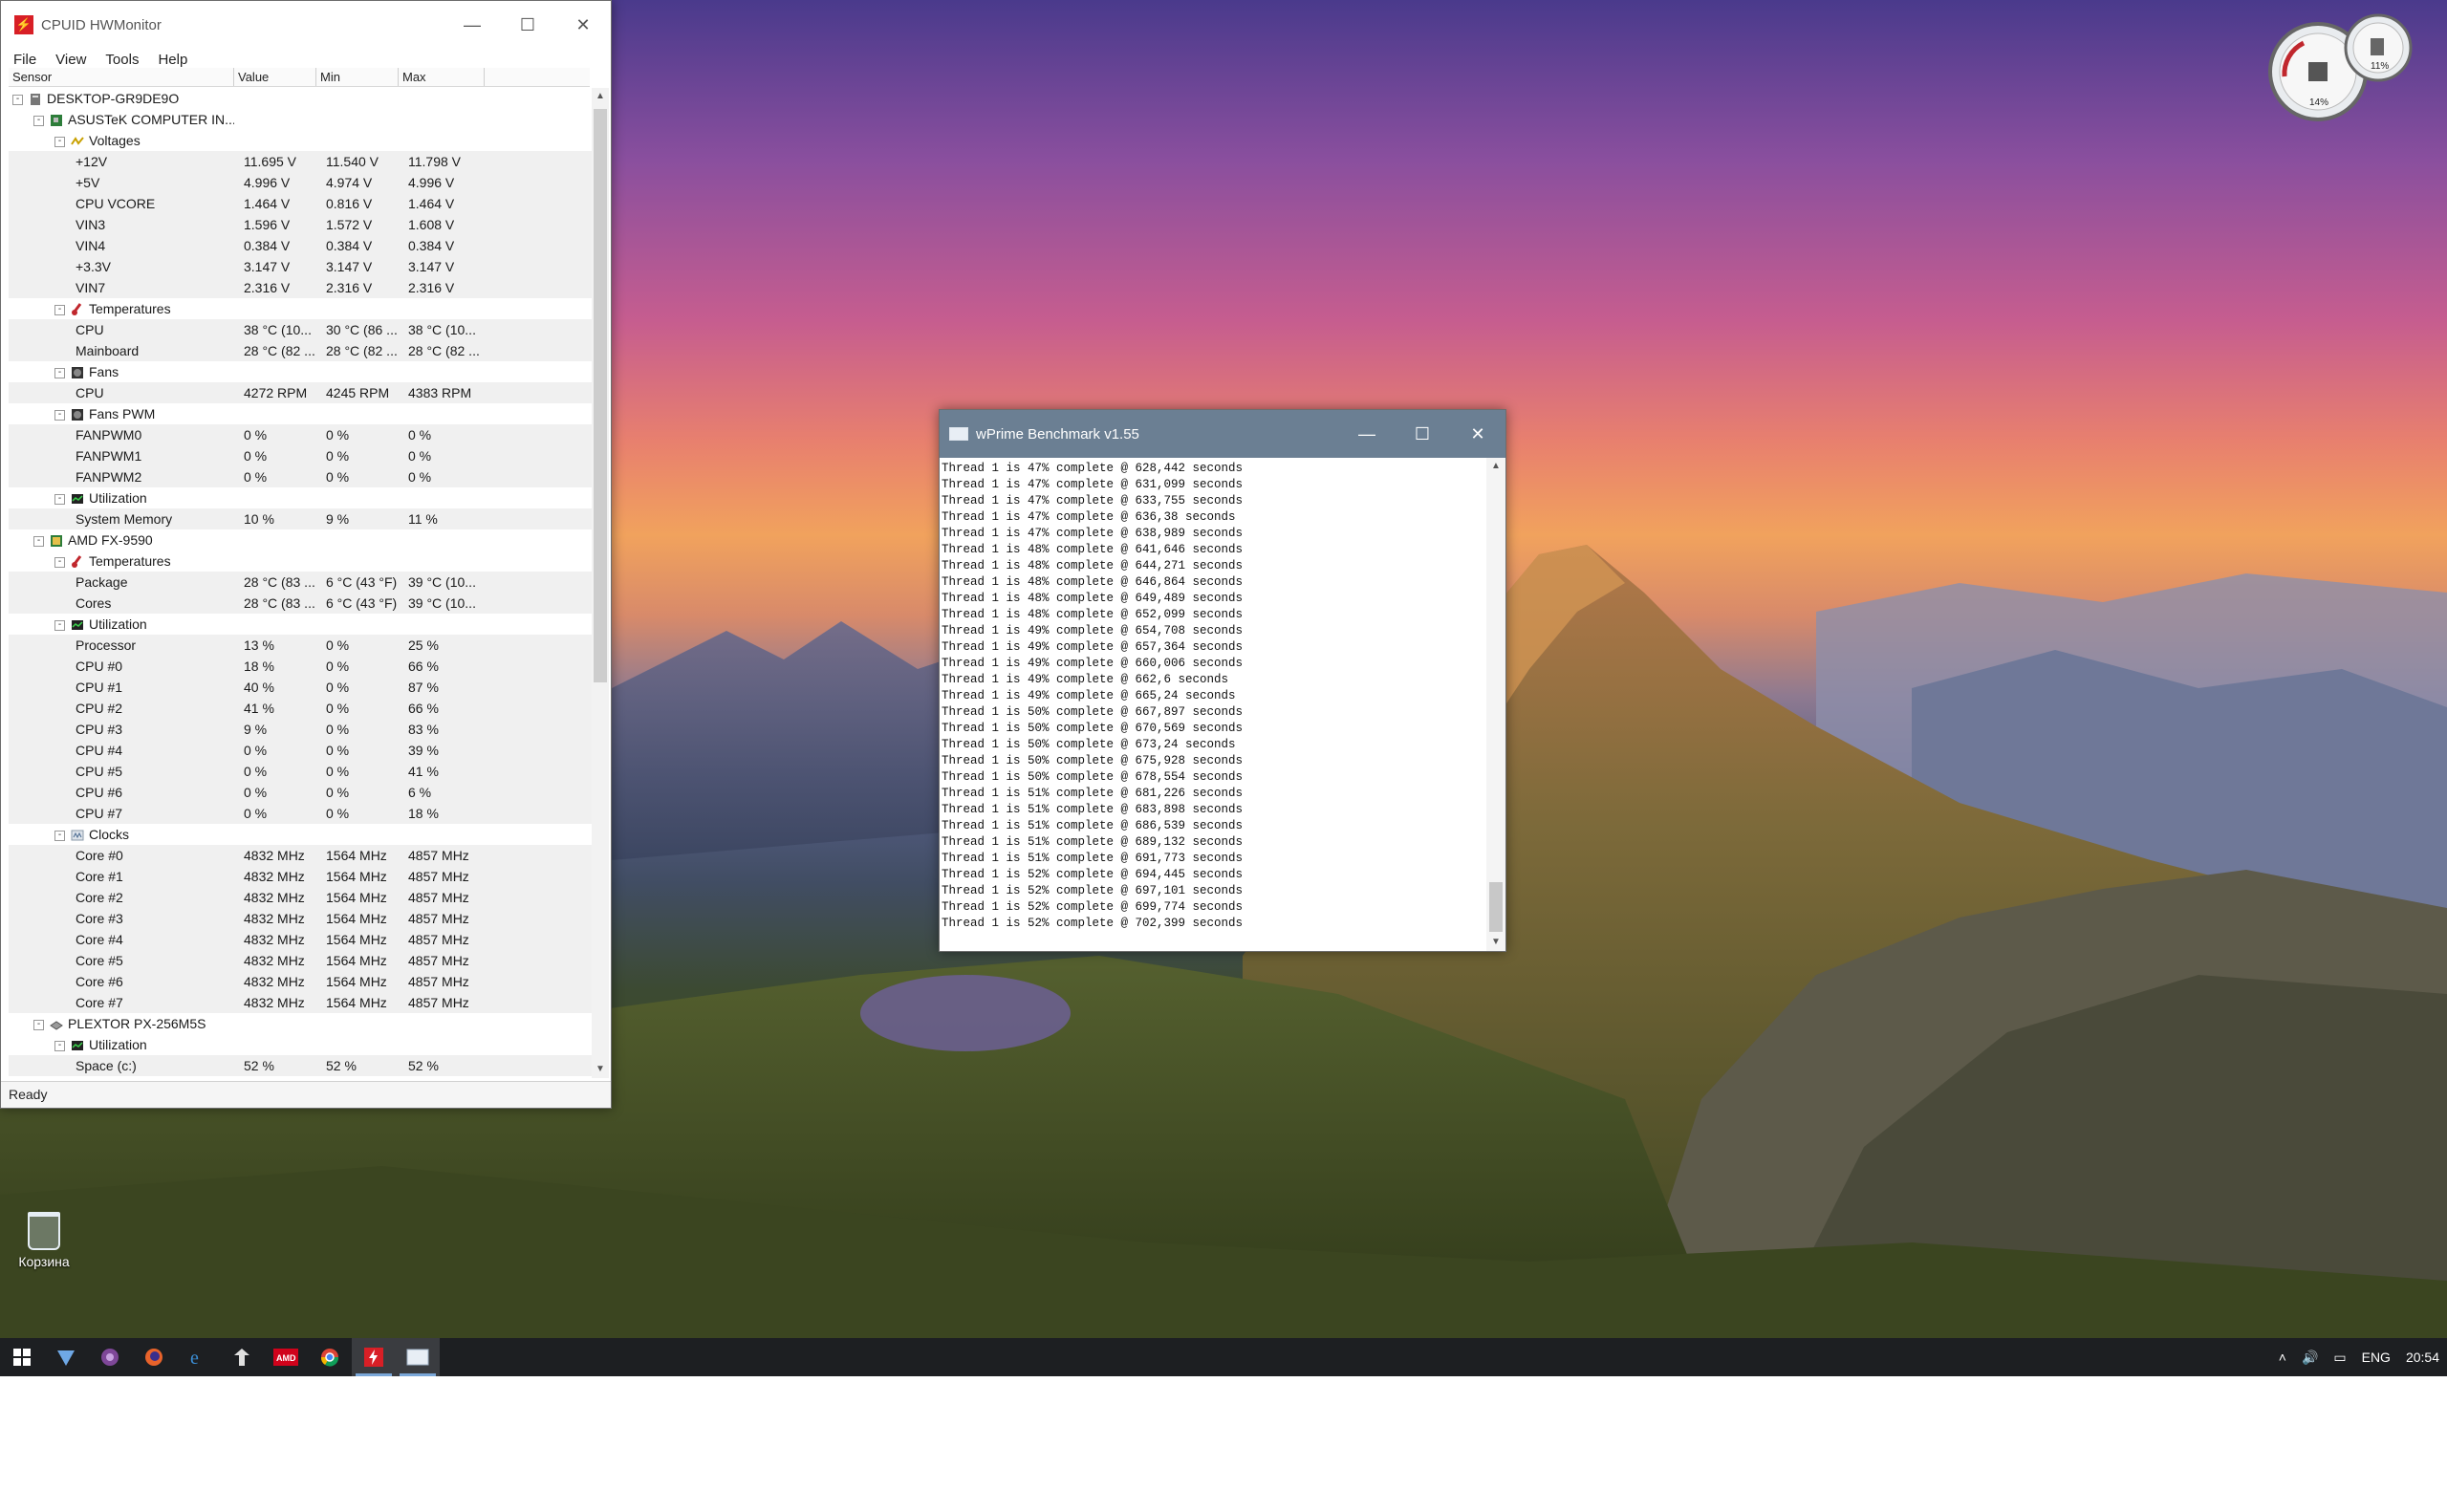  What do you see at coordinates (300, 1024) in the screenshot?
I see `tree-node: - PLEXTOR PX-256M5S` at bounding box center [300, 1024].